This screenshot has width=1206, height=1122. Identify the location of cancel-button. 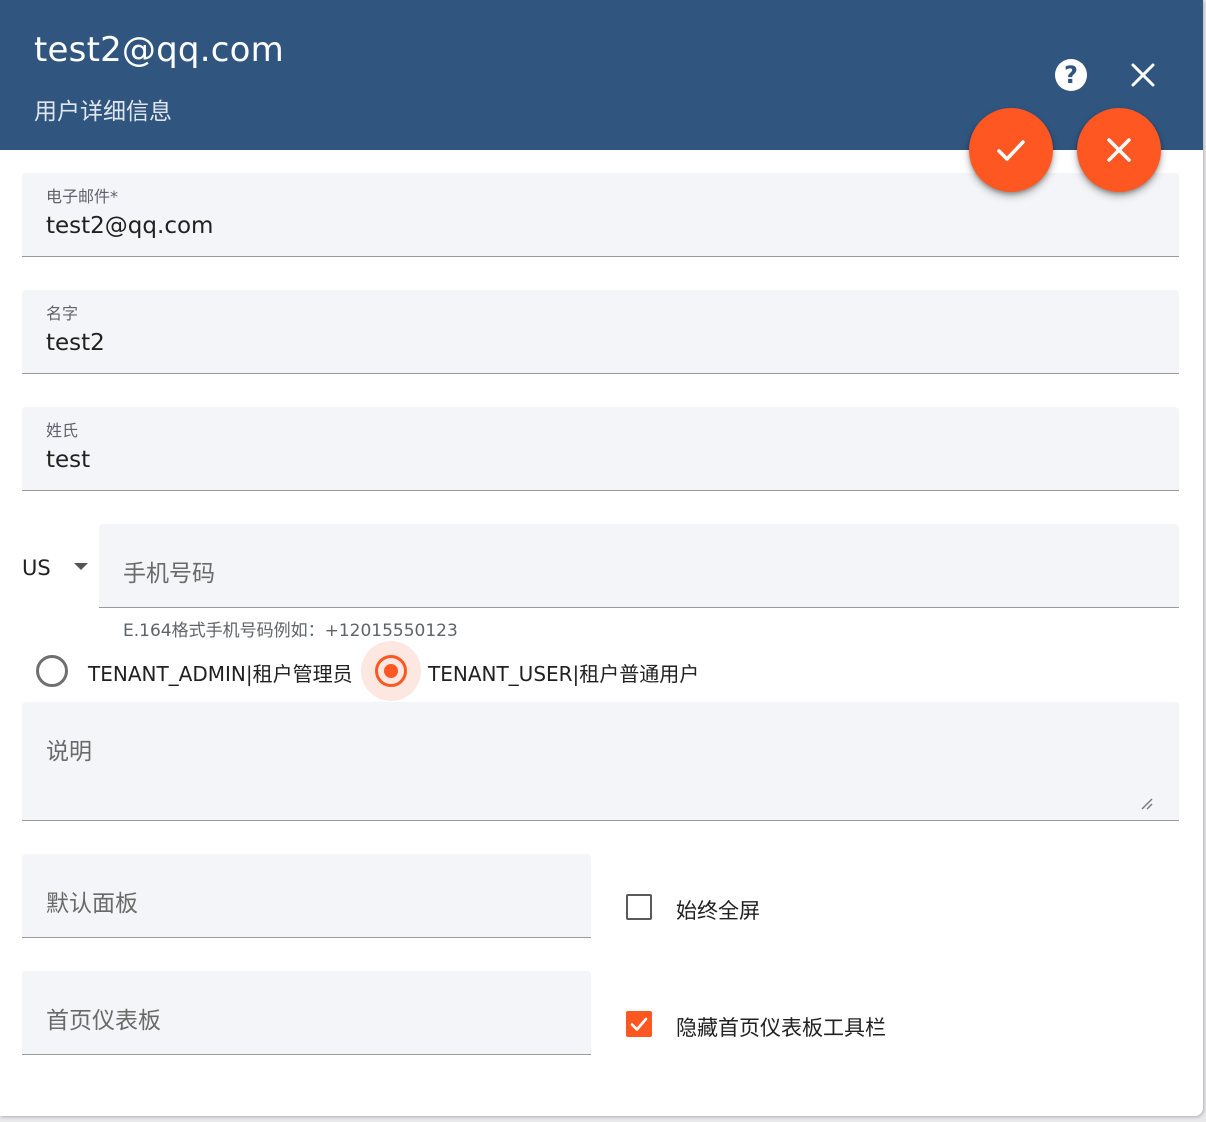
(1119, 150).